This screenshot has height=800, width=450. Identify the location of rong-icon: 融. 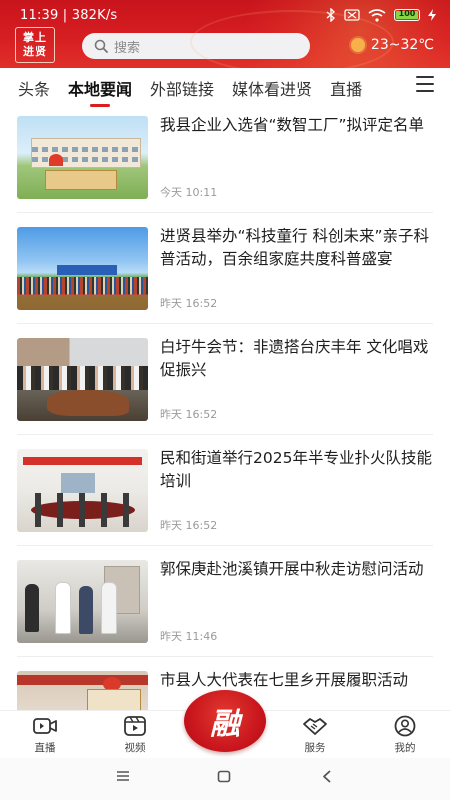
(225, 724).